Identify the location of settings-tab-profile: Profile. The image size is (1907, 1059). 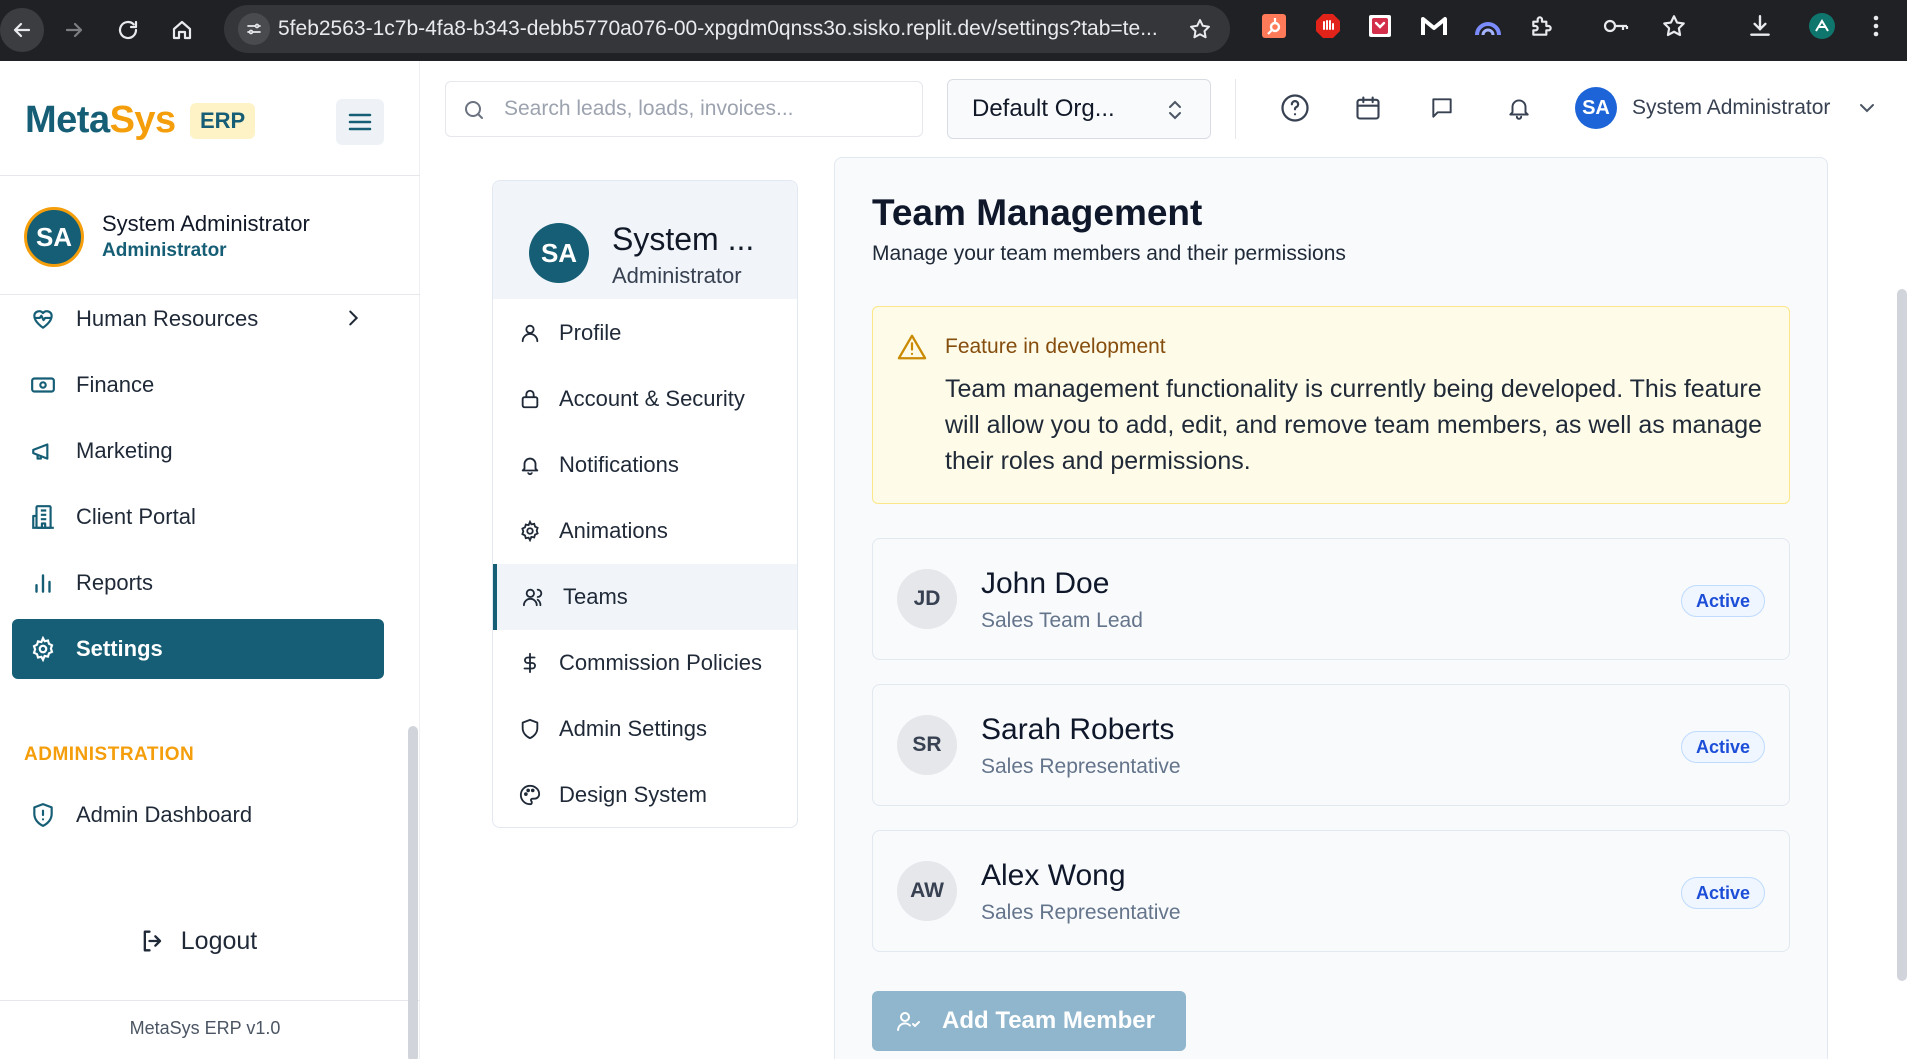
(645, 333).